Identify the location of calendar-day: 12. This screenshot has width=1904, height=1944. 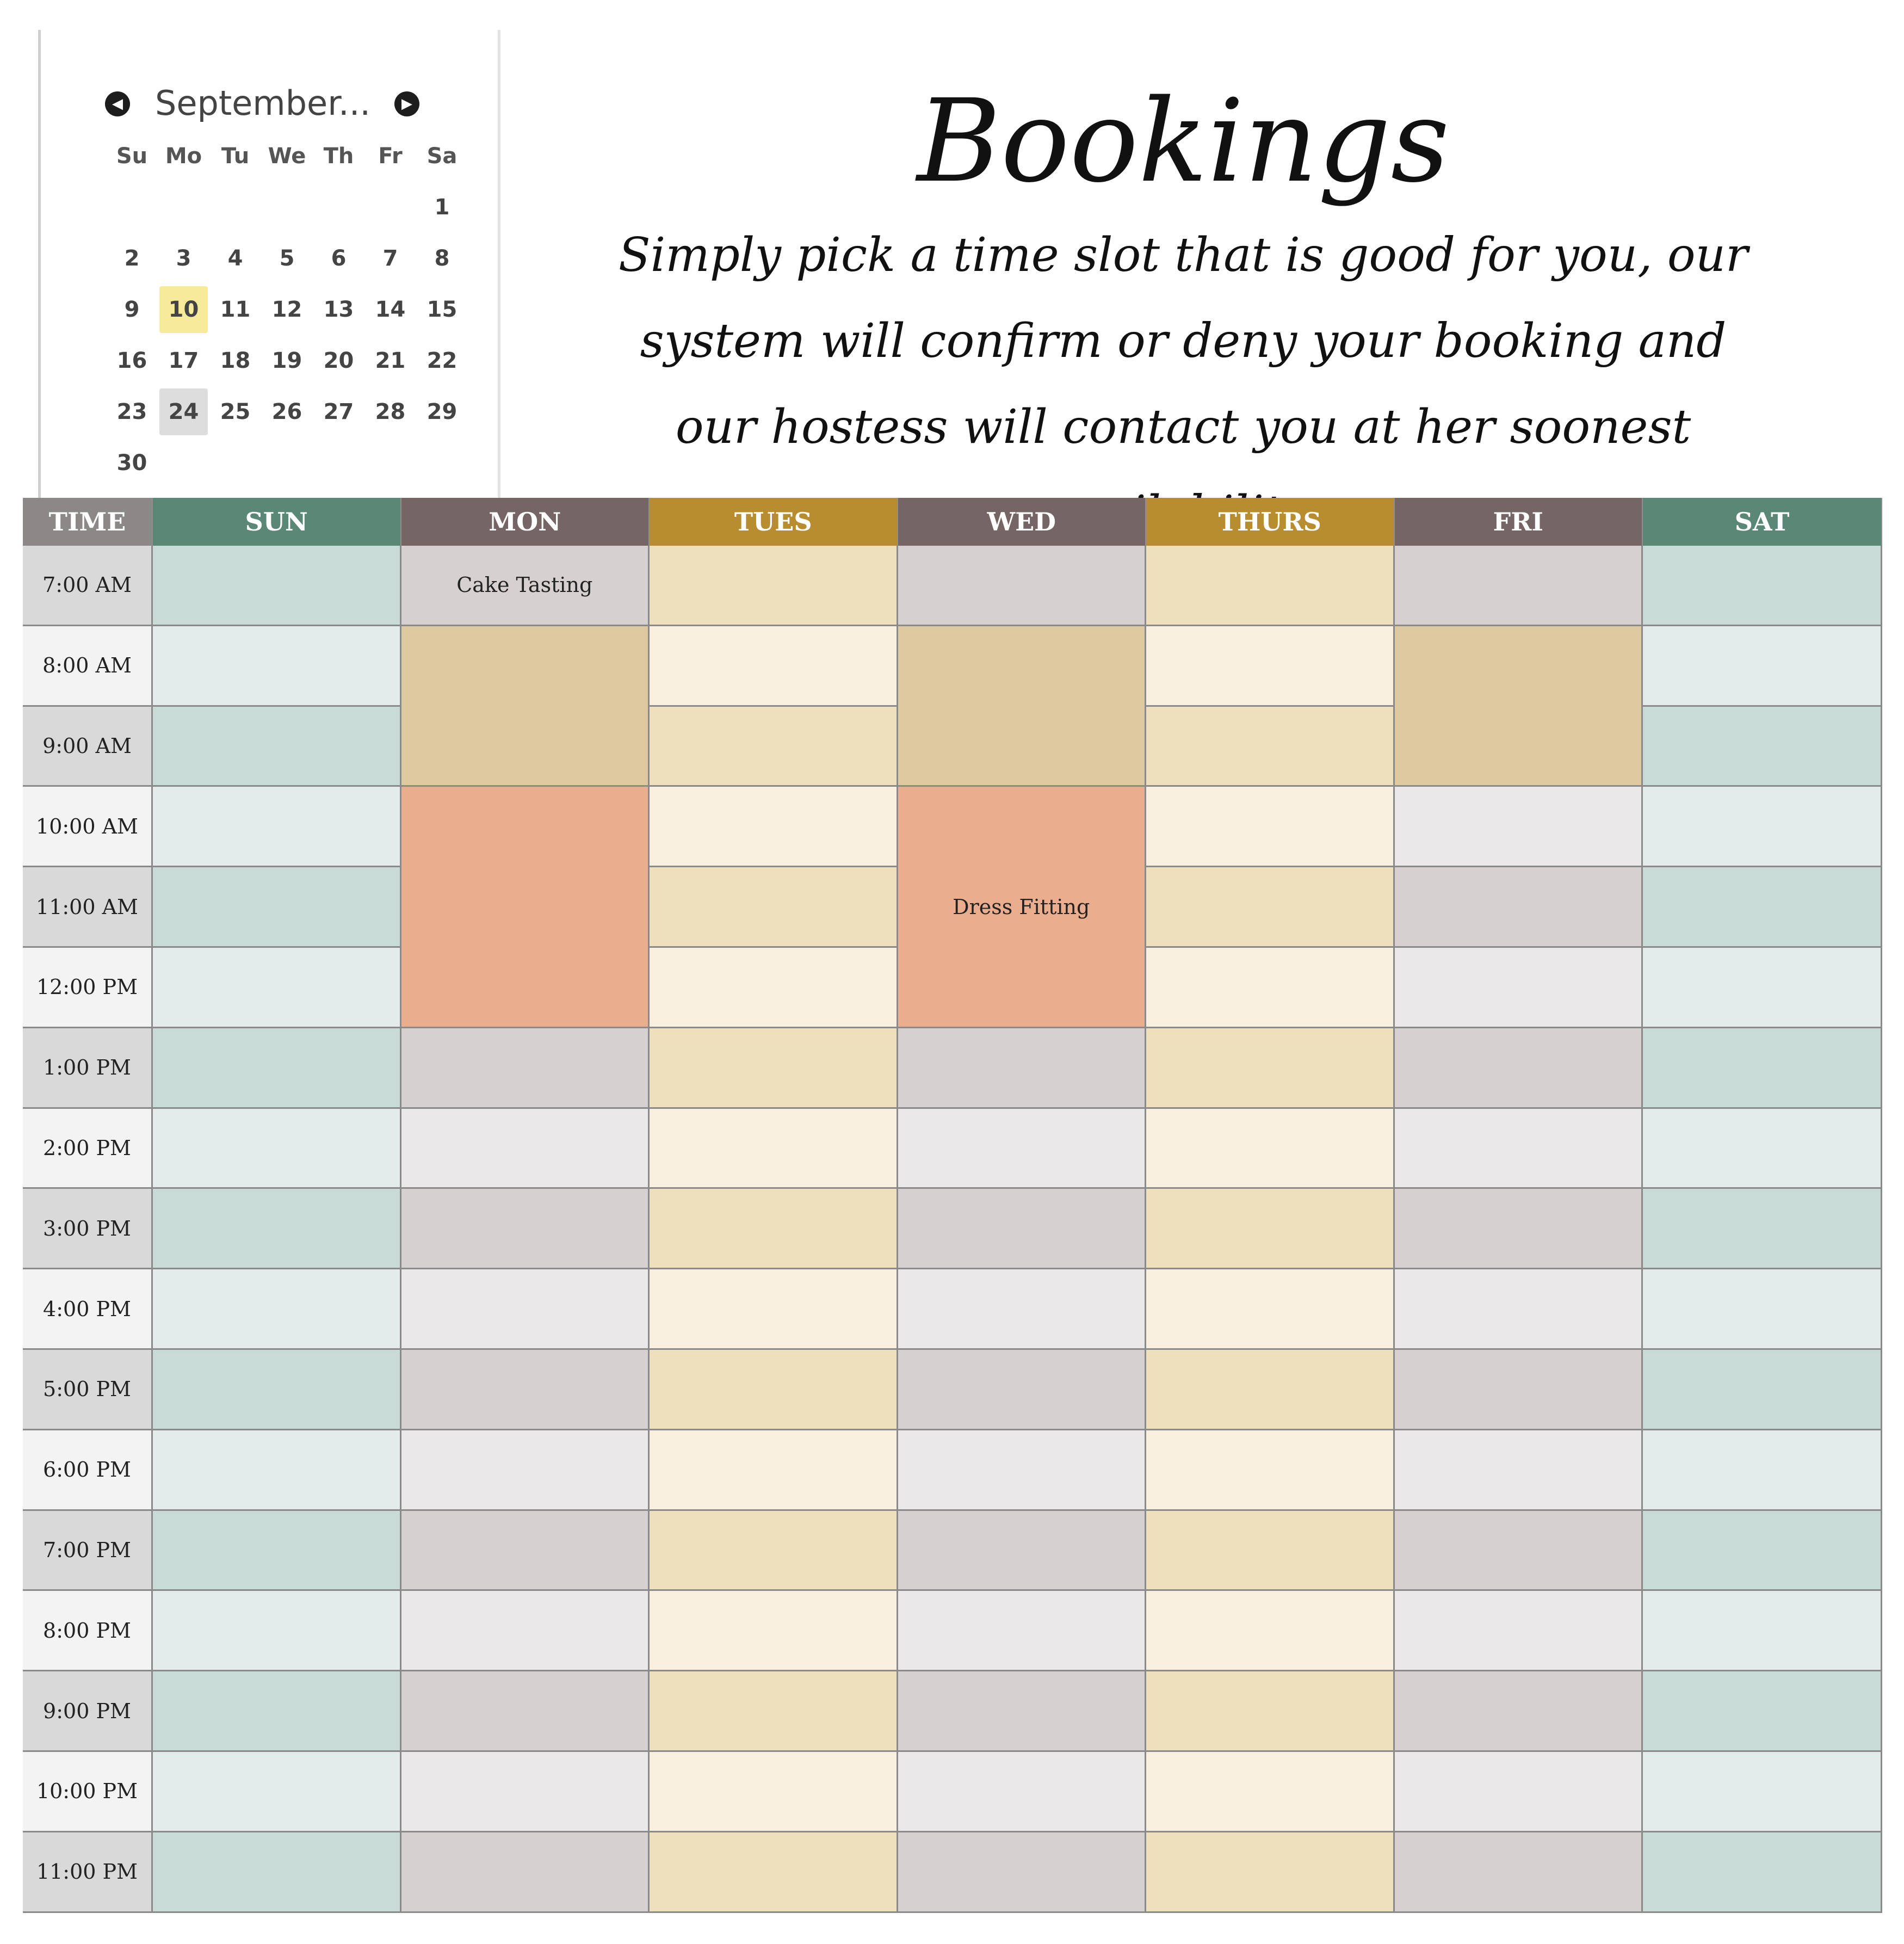
(287, 310).